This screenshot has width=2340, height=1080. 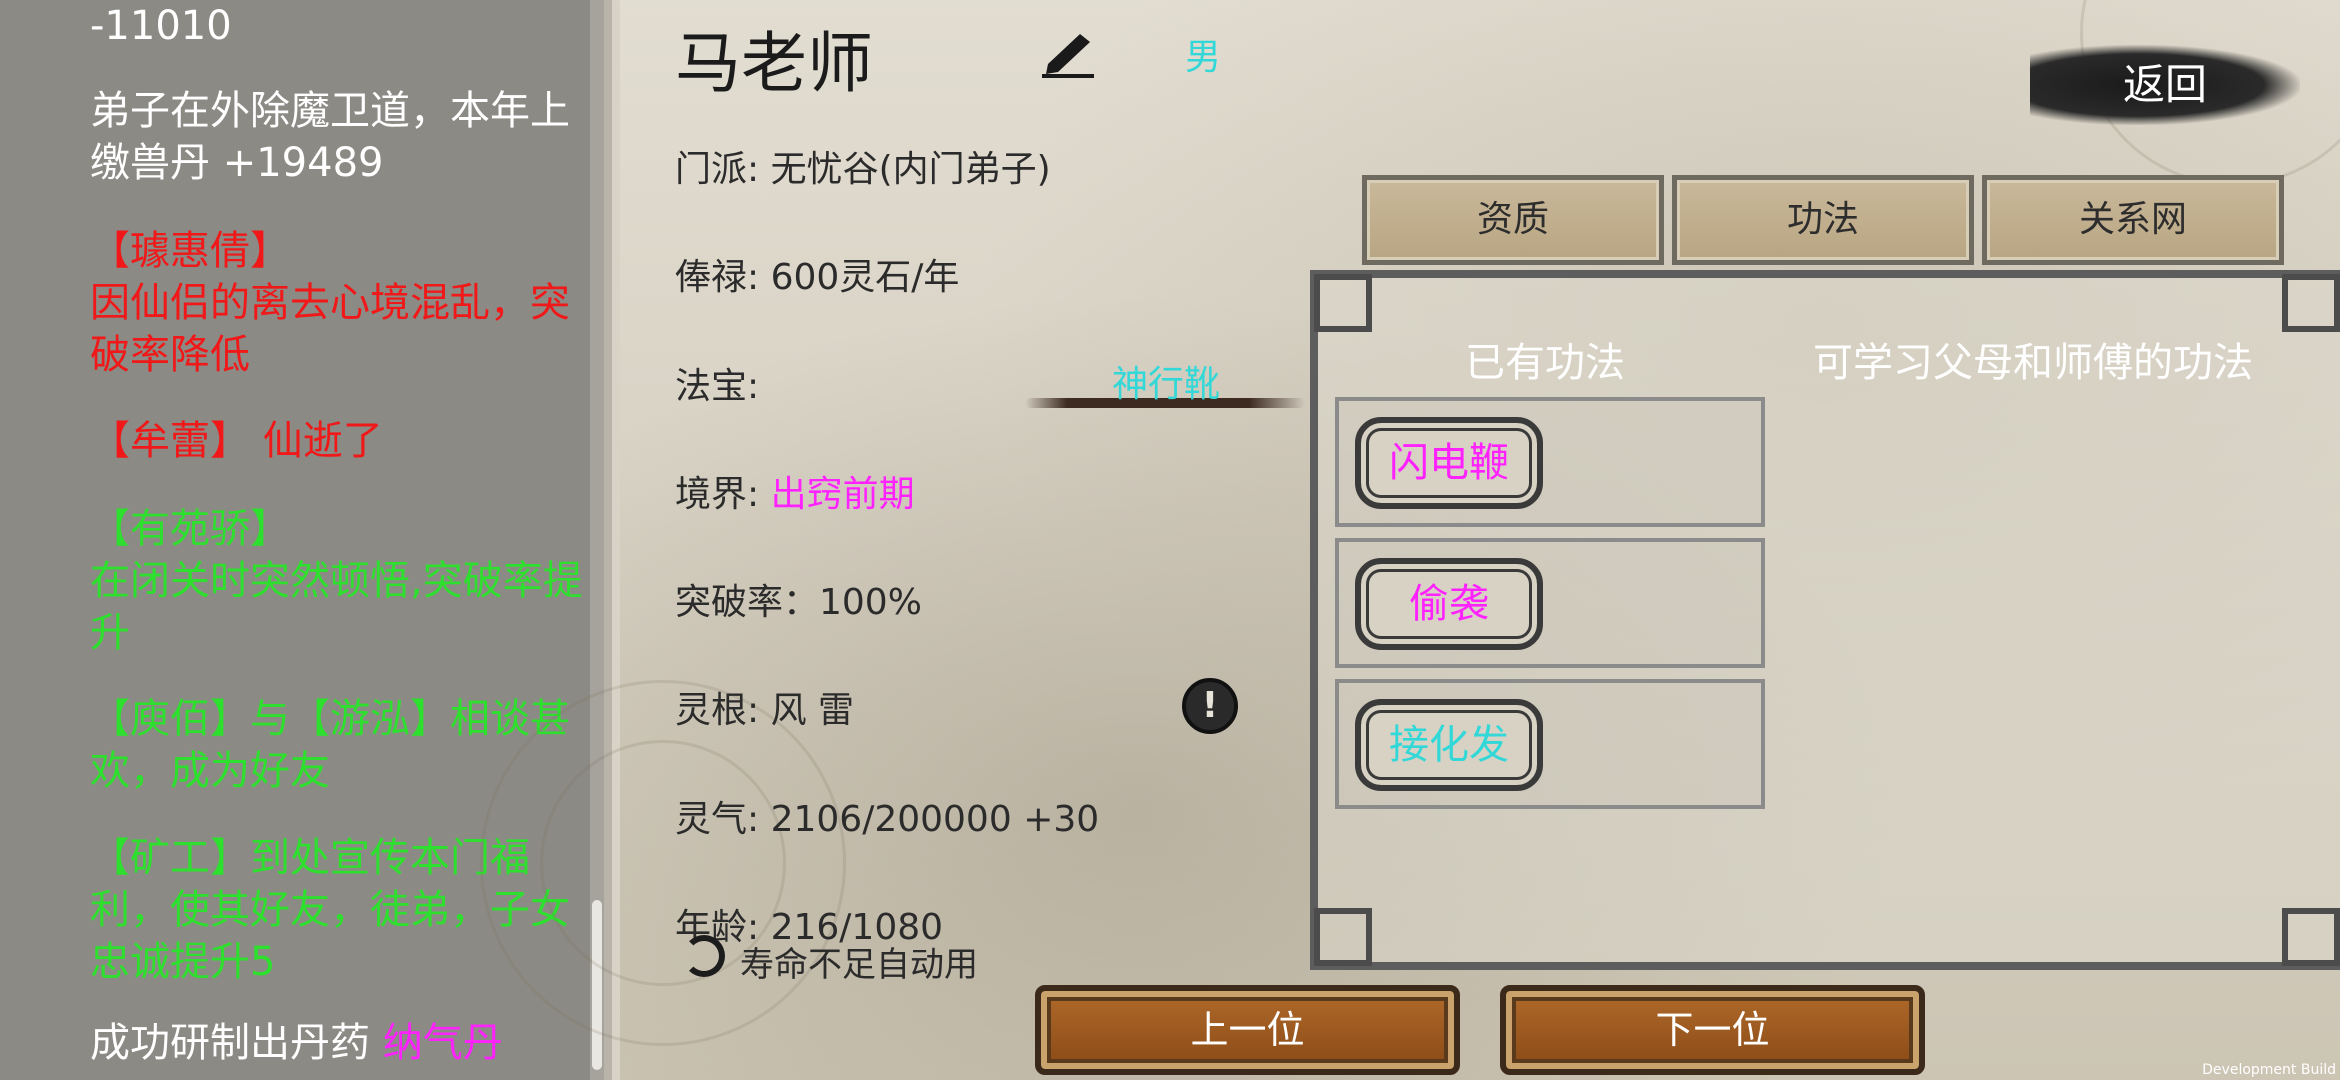 What do you see at coordinates (330, 329) in the screenshot?
I see `log-entry: 因仙侣的离去心境混乱，突破率降低` at bounding box center [330, 329].